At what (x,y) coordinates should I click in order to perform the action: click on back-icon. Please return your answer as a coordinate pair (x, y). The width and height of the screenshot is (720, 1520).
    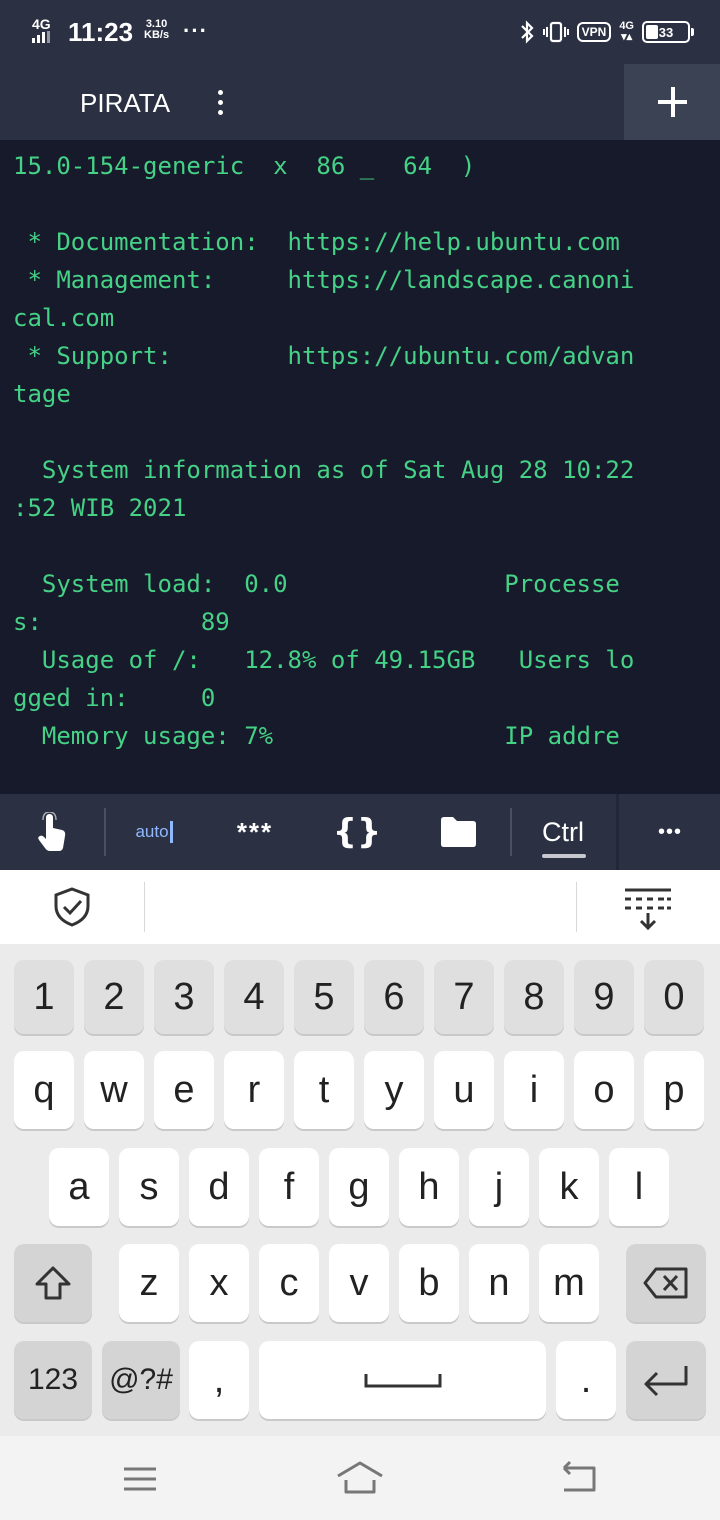
    Looking at the image, I should click on (579, 1476).